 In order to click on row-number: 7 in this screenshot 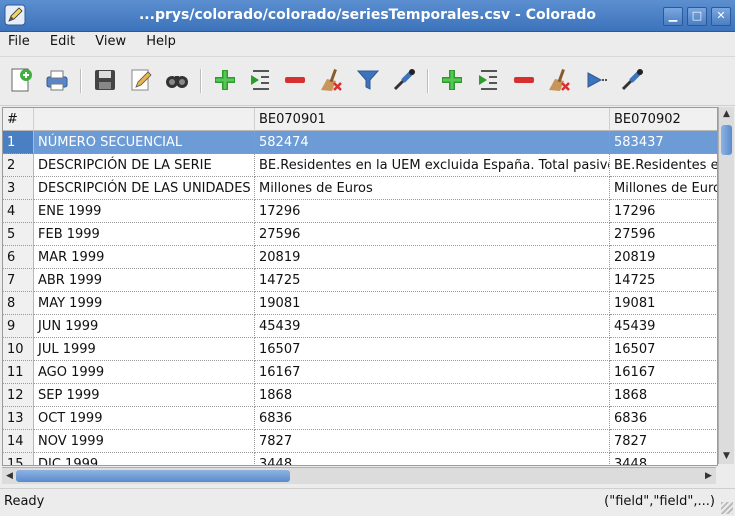, I will do `click(18, 280)`.